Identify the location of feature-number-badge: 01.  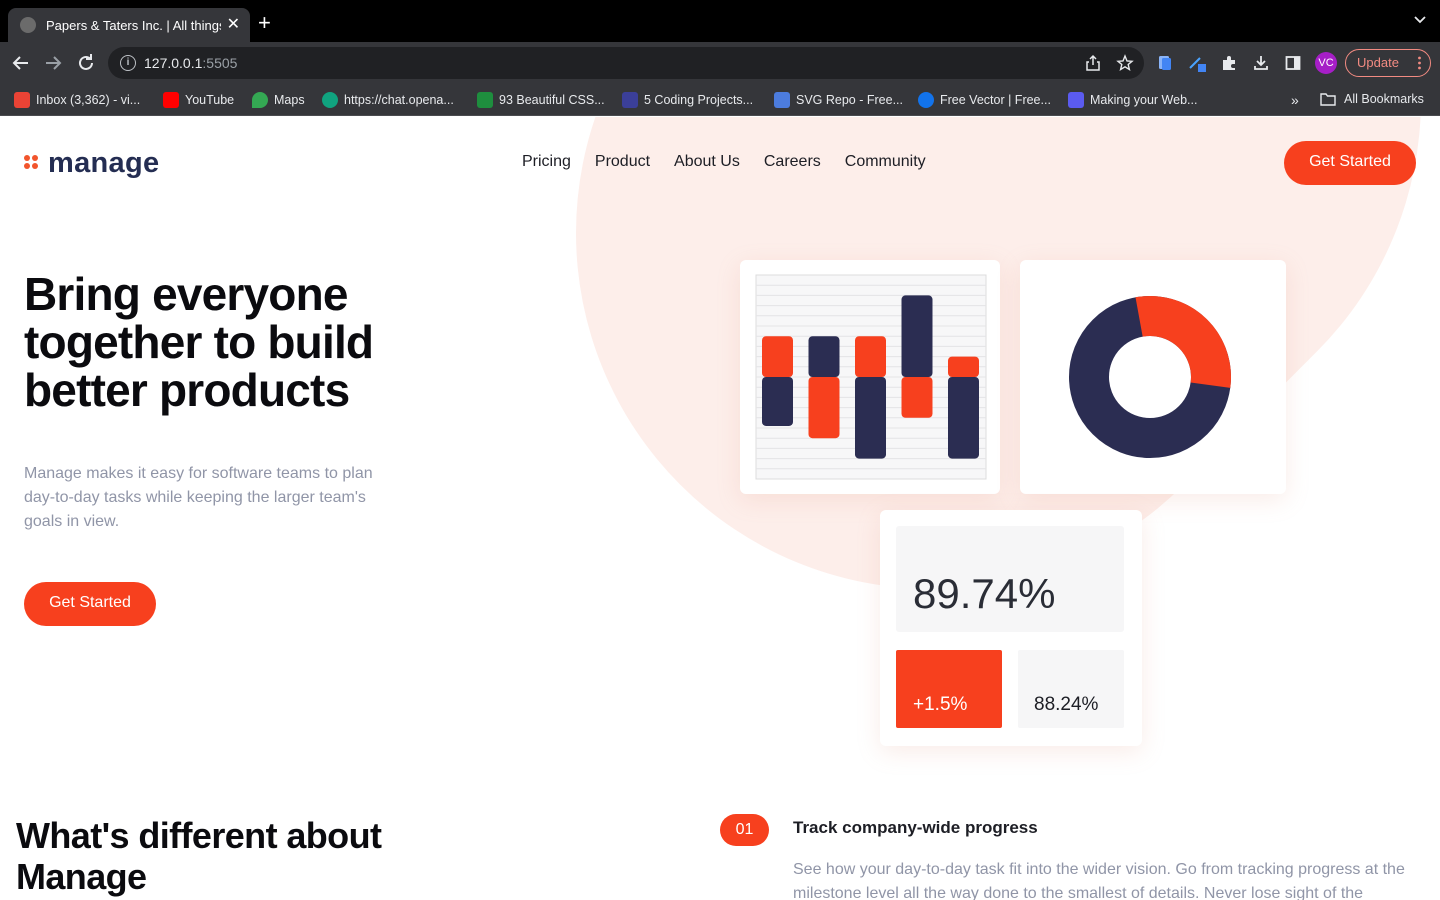
(744, 830).